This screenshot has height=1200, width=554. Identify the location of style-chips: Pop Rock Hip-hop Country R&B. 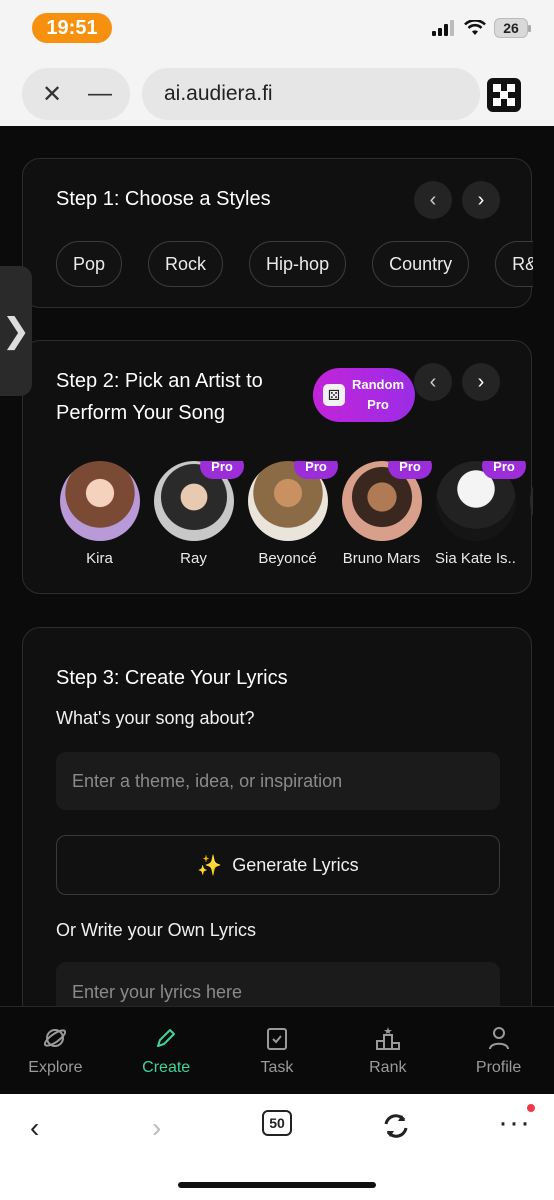
(294, 264).